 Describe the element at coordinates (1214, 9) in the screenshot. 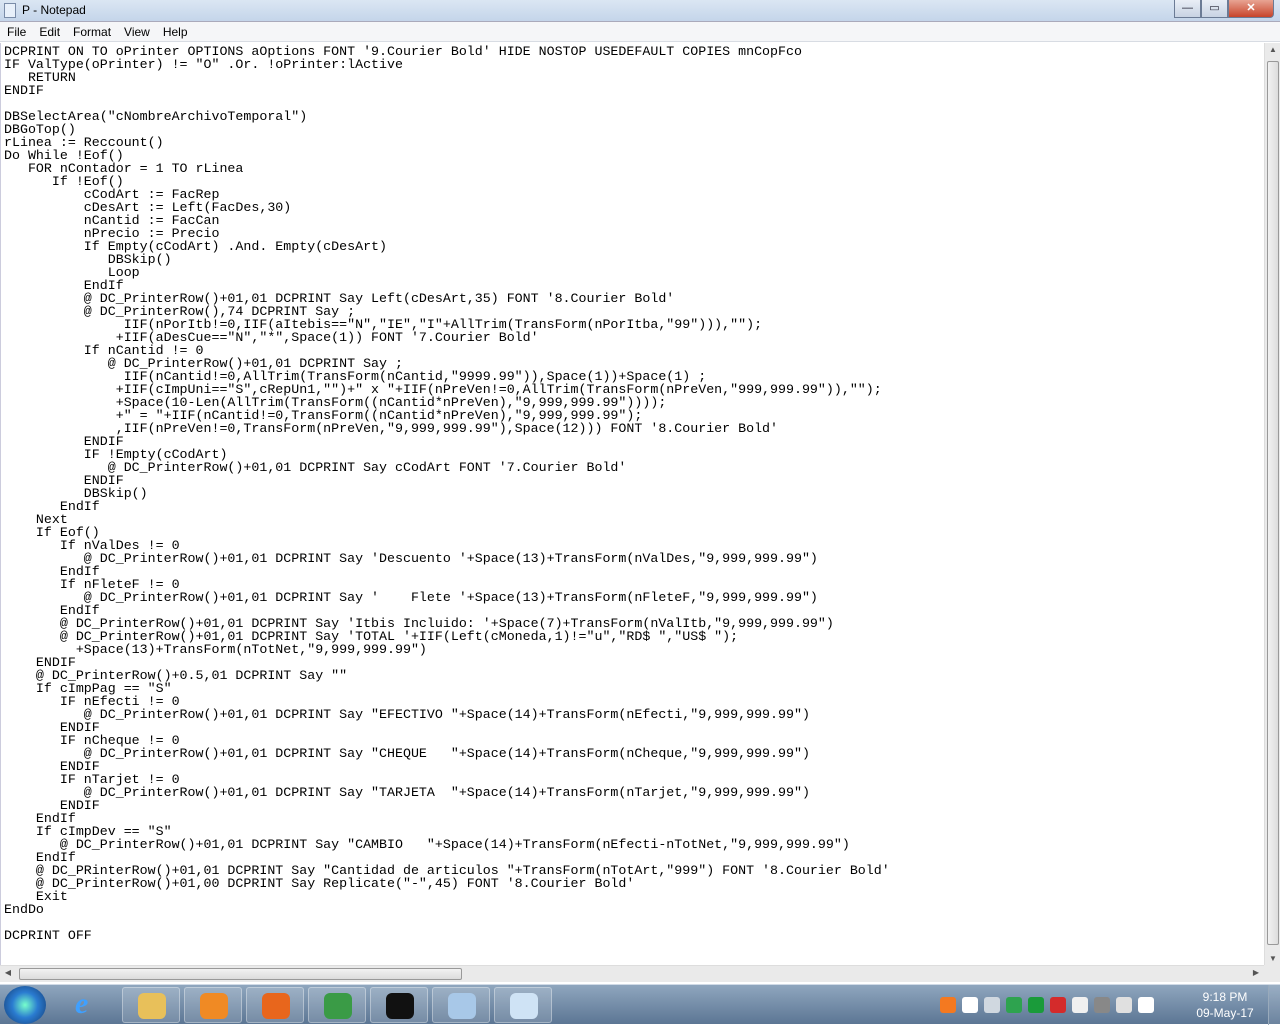

I see `maximize-button: ▭` at that location.